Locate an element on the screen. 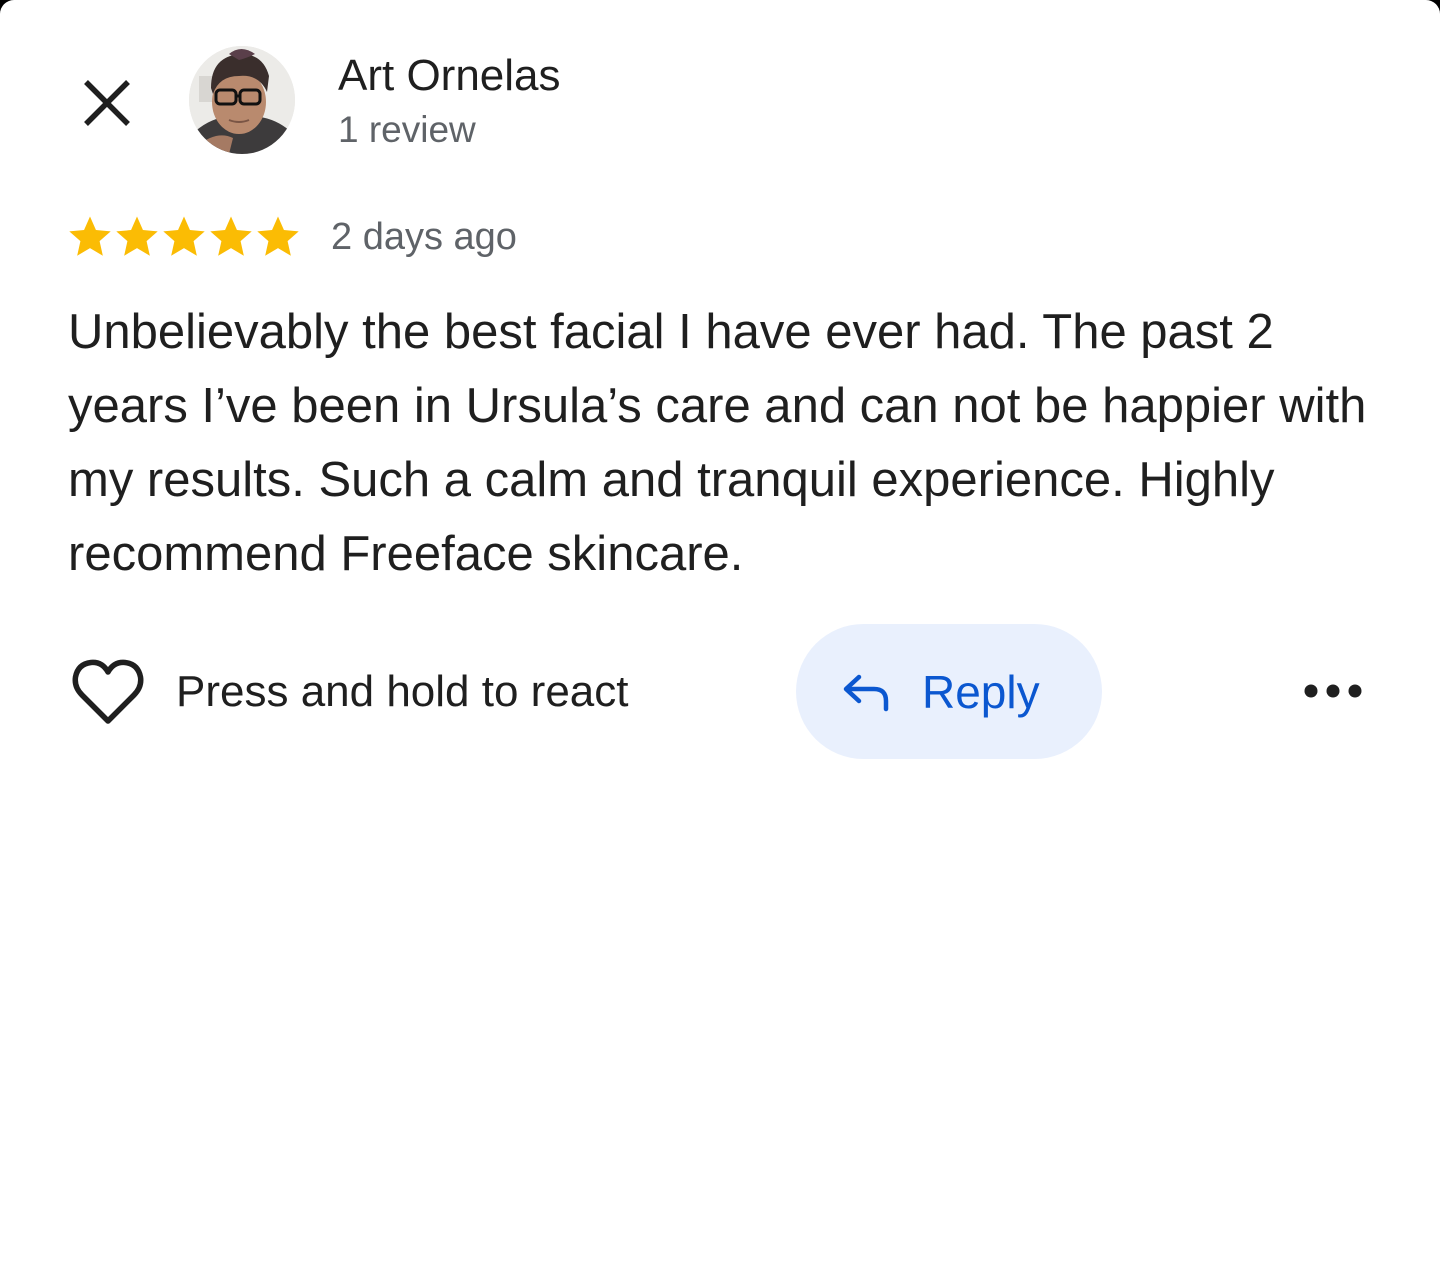 The image size is (1440, 1271). more-options-button is located at coordinates (1333, 691).